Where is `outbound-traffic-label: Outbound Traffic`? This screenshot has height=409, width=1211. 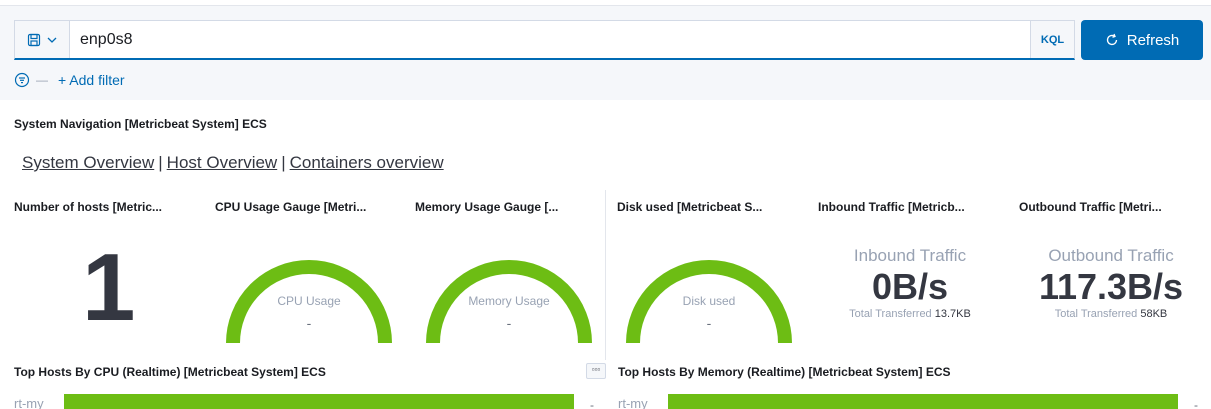
outbound-traffic-label: Outbound Traffic is located at coordinates (1111, 255).